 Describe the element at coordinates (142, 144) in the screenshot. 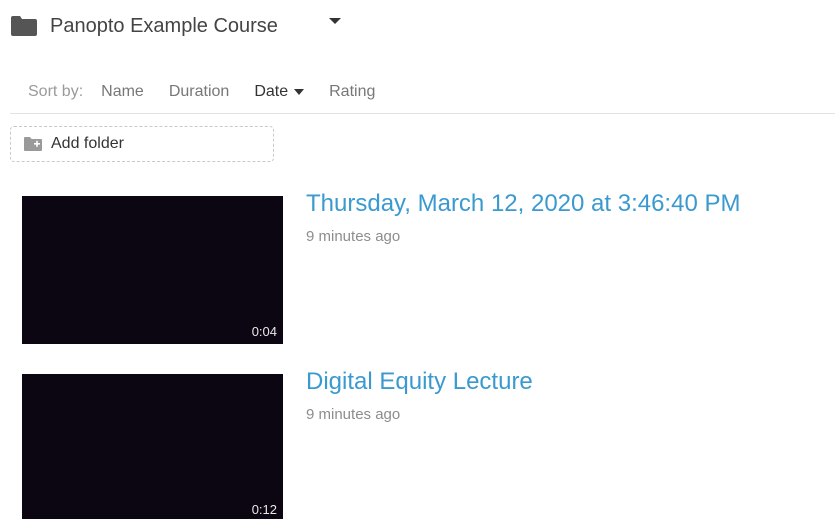

I see `add-folder-button: Add folder` at that location.